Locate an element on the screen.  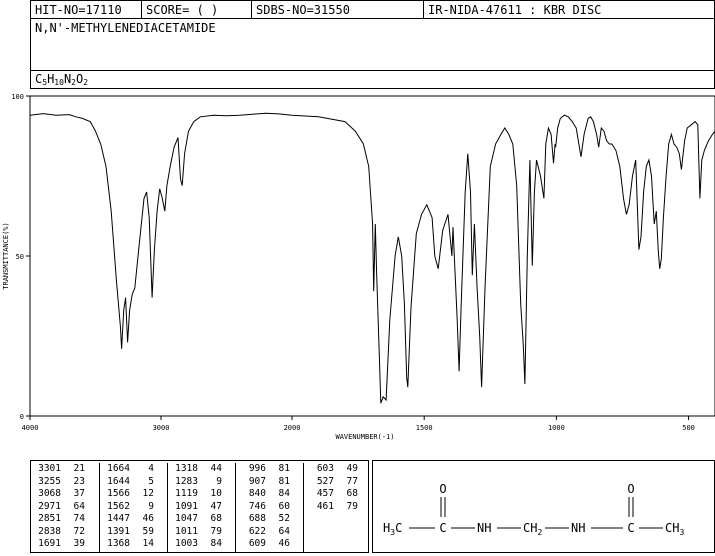
peak-wavenumber: 461 is located at coordinates (325, 506).